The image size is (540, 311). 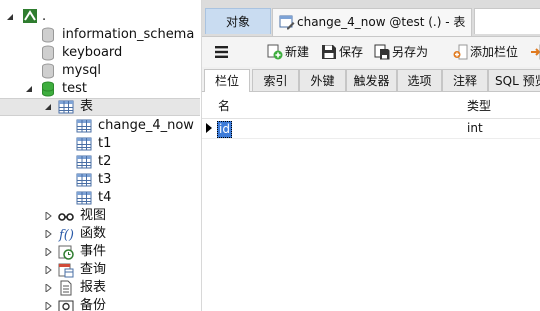 I want to click on backup-icon, so click(x=66, y=305).